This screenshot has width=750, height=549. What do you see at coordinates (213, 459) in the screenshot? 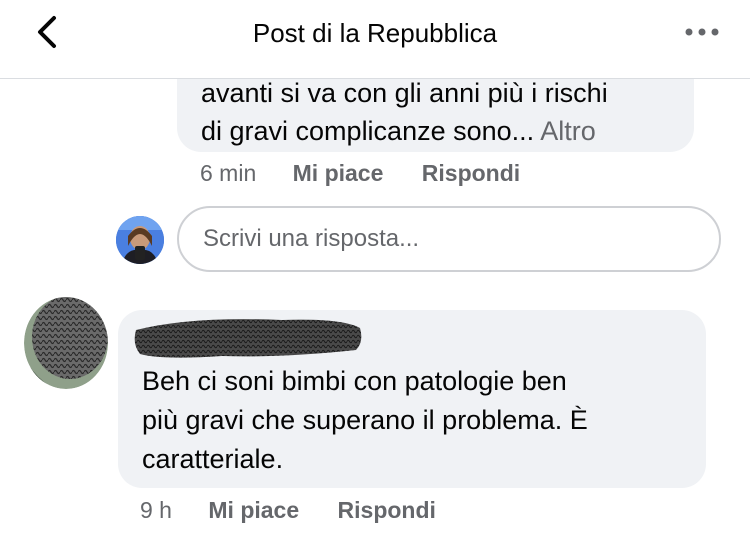
I see `comment-text-line: caratteriale.` at bounding box center [213, 459].